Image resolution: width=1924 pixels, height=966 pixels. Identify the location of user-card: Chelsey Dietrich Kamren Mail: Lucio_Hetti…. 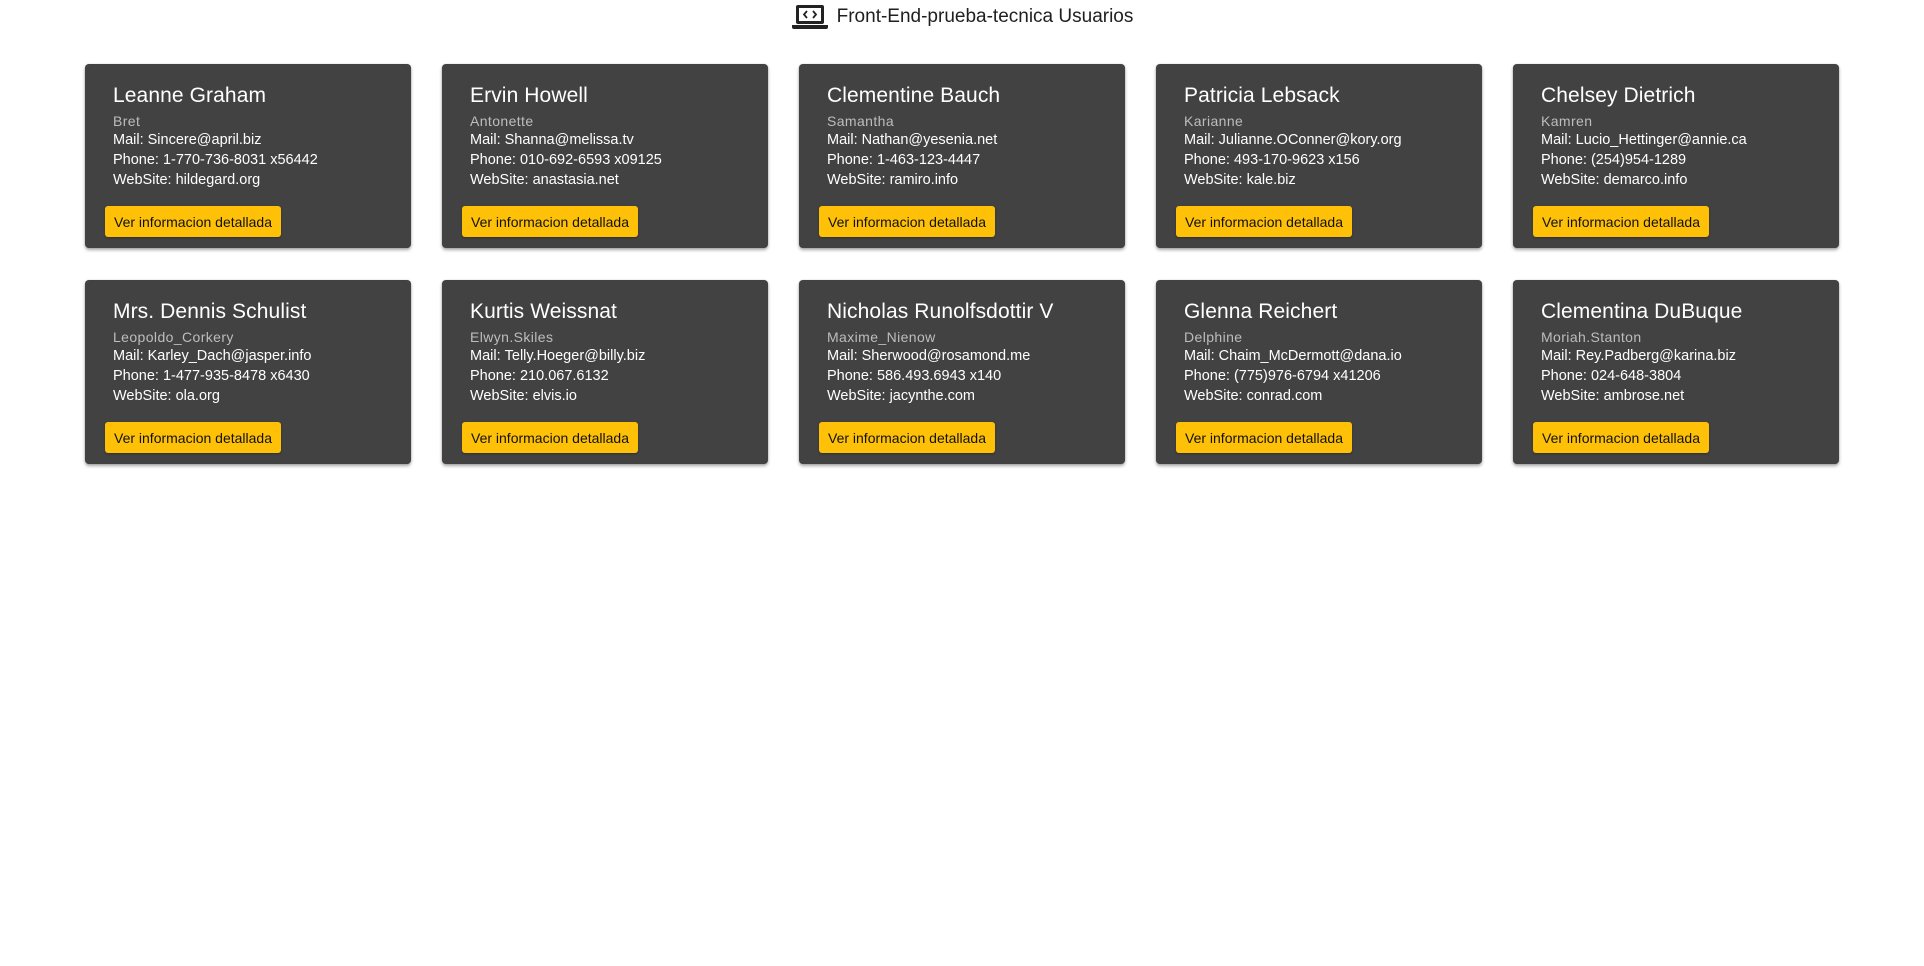
(1676, 156).